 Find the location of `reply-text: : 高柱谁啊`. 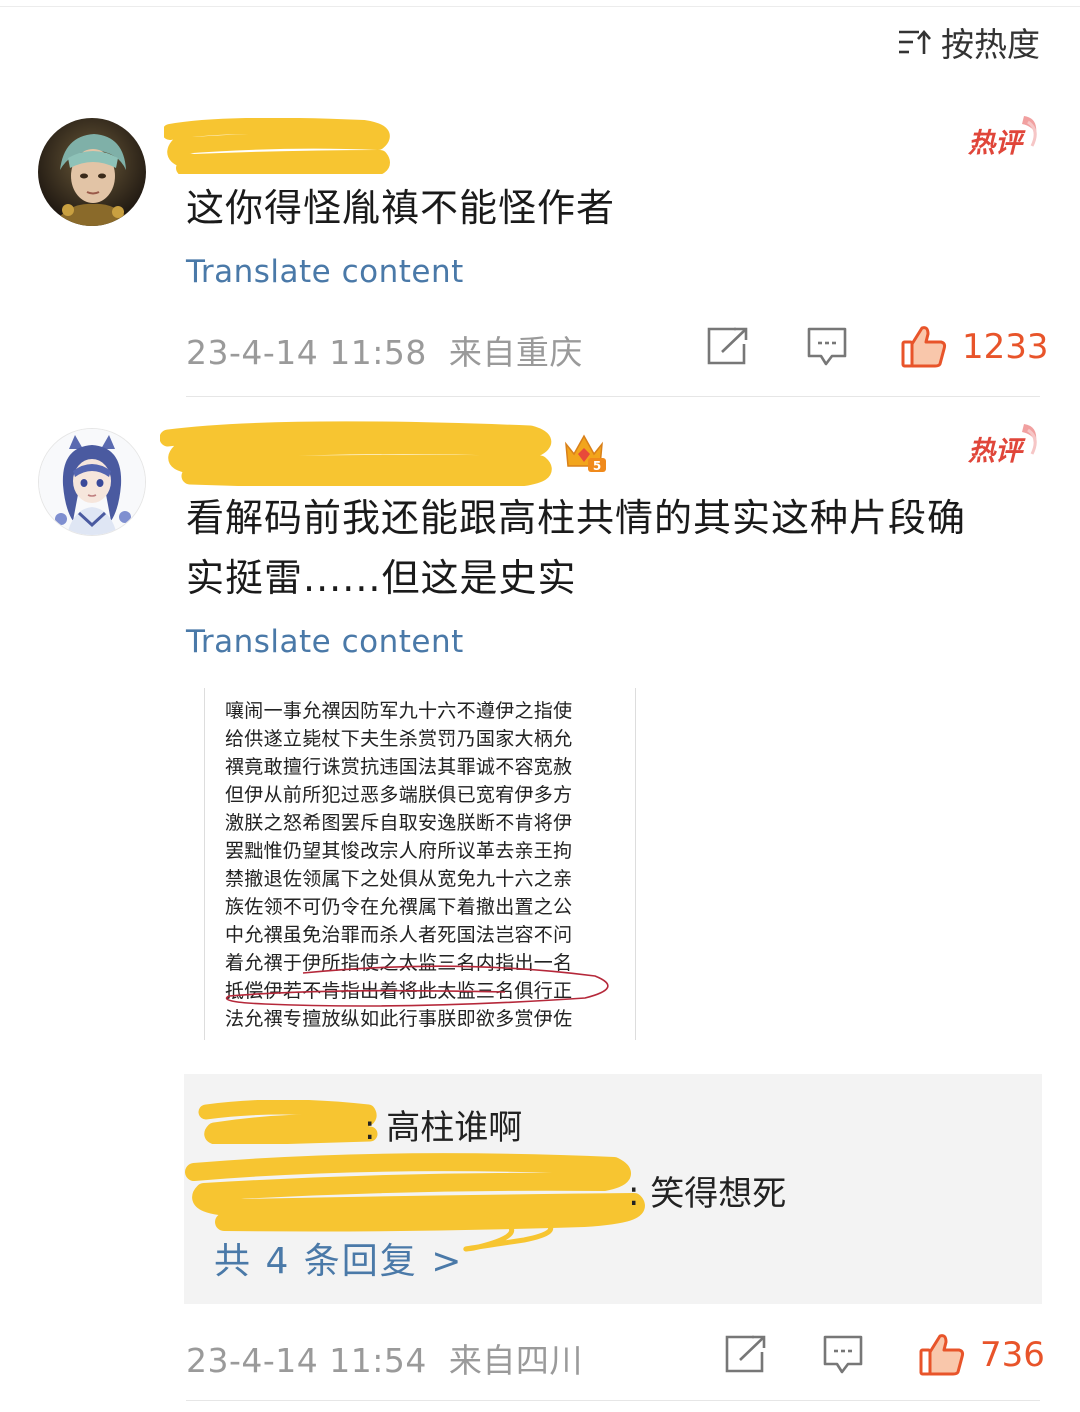

reply-text: : 高柱谁啊 is located at coordinates (443, 1128).